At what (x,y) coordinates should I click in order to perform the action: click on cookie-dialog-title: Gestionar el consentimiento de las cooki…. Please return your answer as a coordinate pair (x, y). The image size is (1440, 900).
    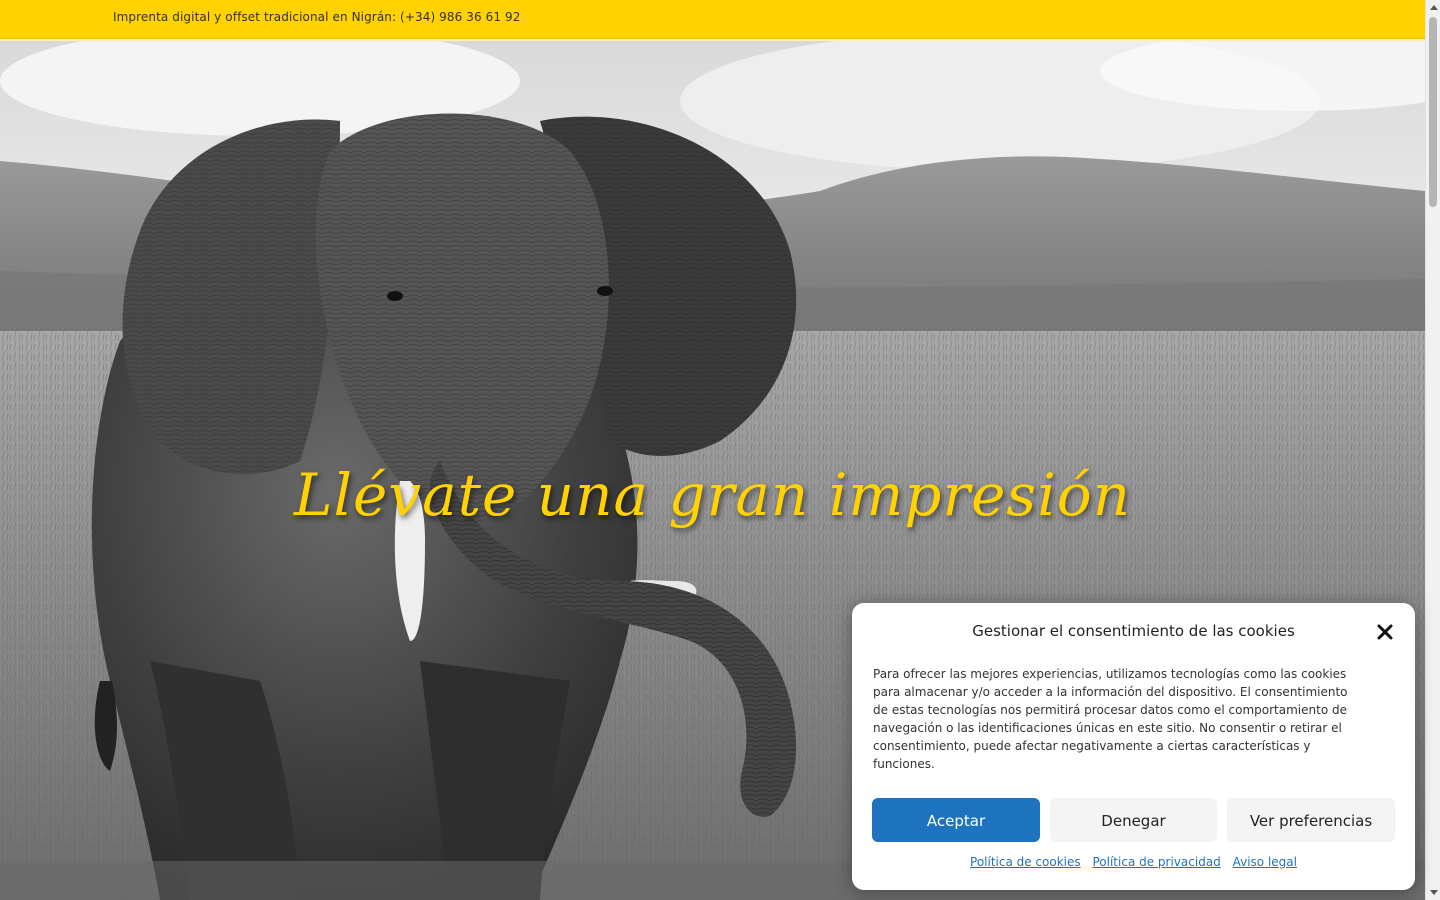
    Looking at the image, I should click on (1133, 631).